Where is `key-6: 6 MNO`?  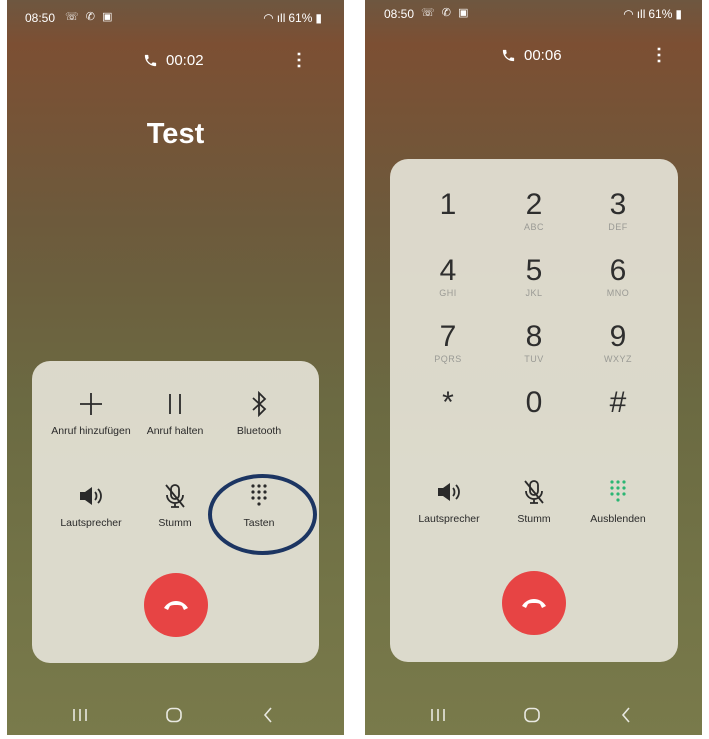 key-6: 6 MNO is located at coordinates (618, 277).